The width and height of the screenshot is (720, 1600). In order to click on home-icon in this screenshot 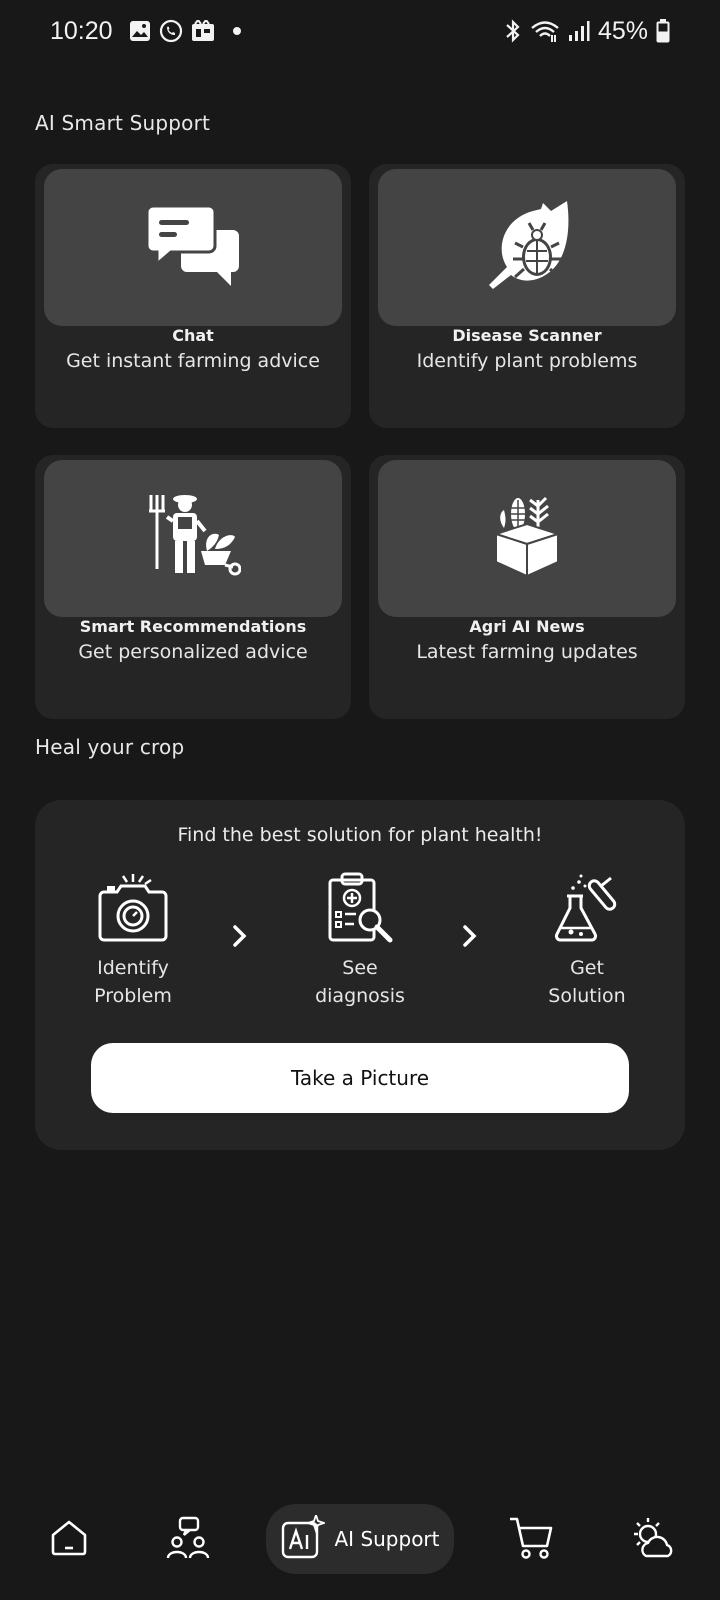, I will do `click(69, 1540)`.